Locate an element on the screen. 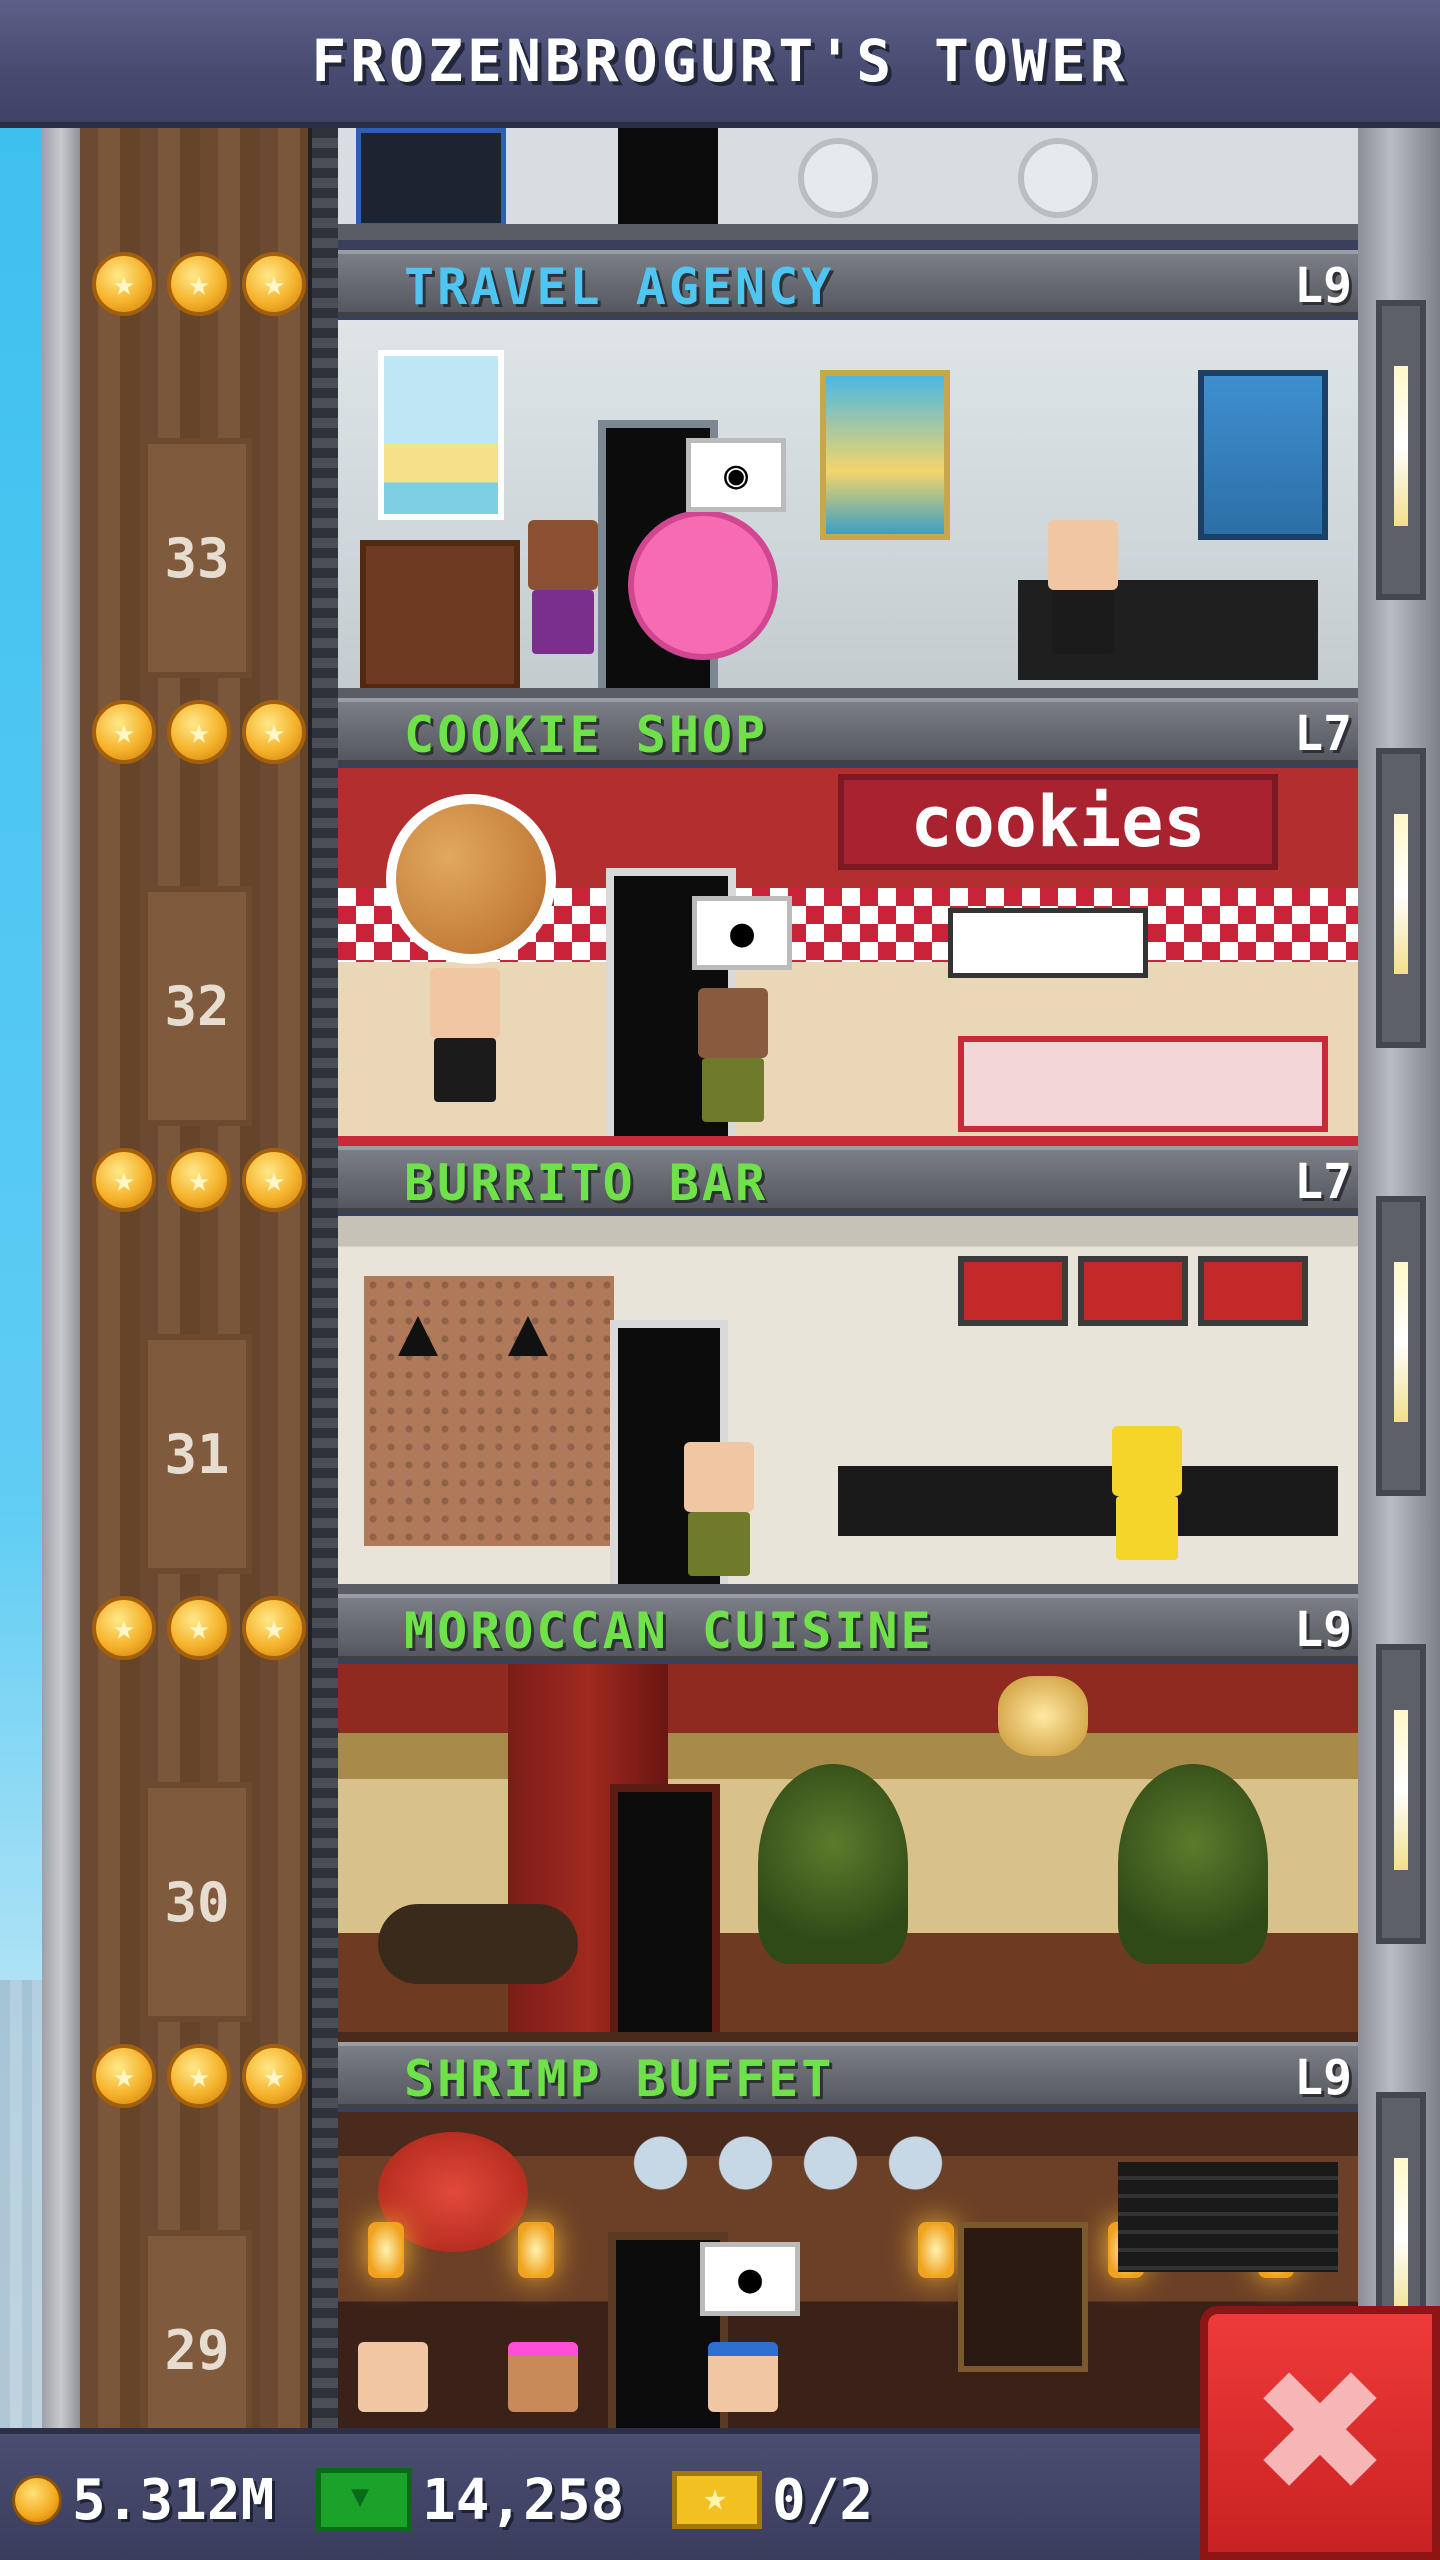 The image size is (1440, 2560). floor-name: COOKIE SHOP is located at coordinates (586, 735).